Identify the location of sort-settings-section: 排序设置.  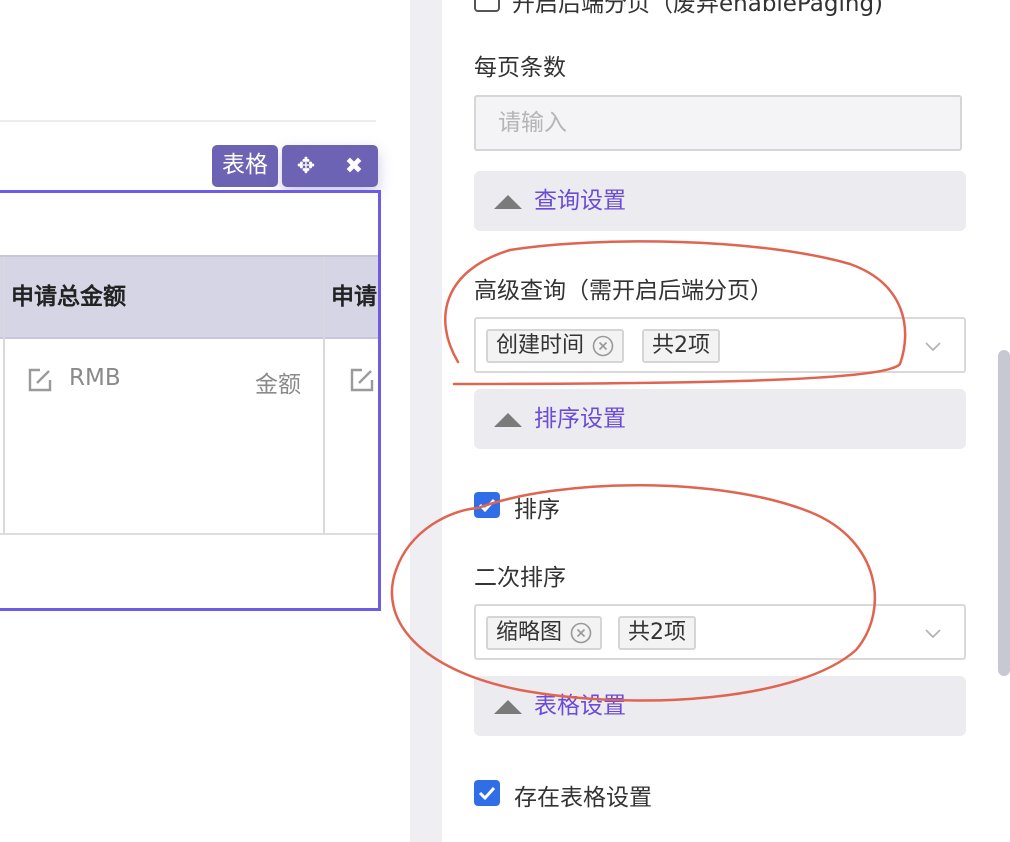
(720, 419).